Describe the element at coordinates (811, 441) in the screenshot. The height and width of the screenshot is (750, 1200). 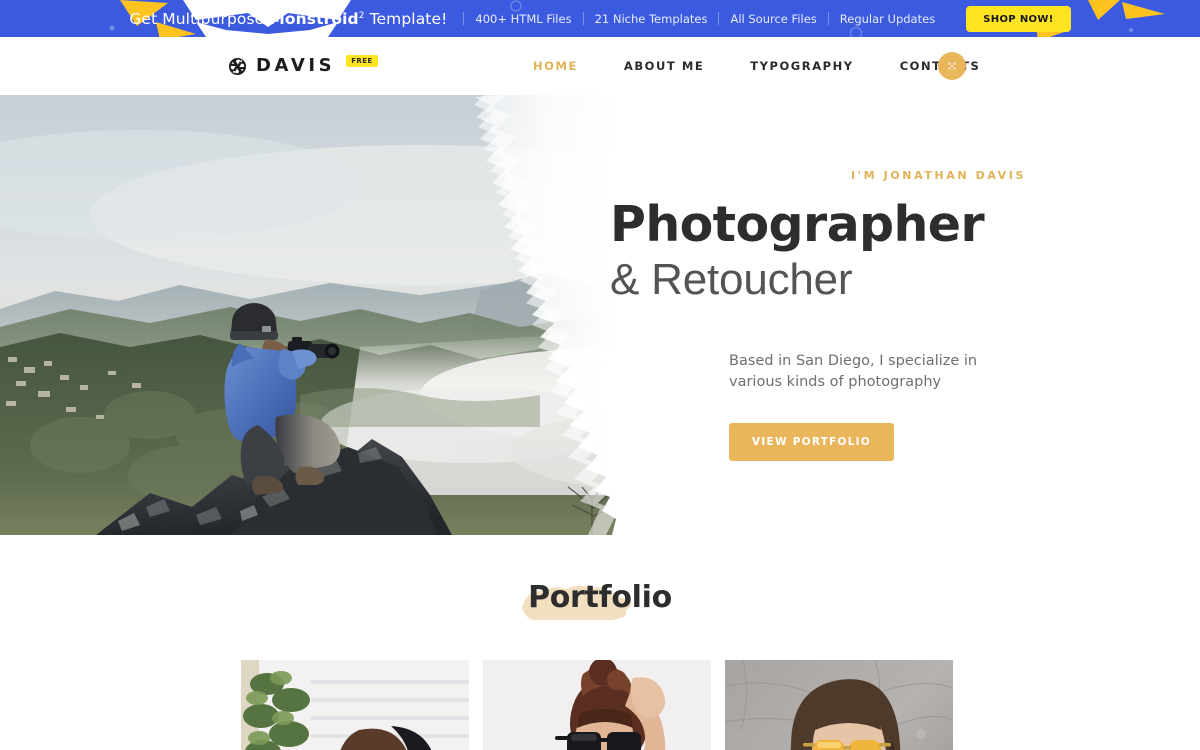
I see `view-portfolio-button: VIEW PORTFOLIO` at that location.